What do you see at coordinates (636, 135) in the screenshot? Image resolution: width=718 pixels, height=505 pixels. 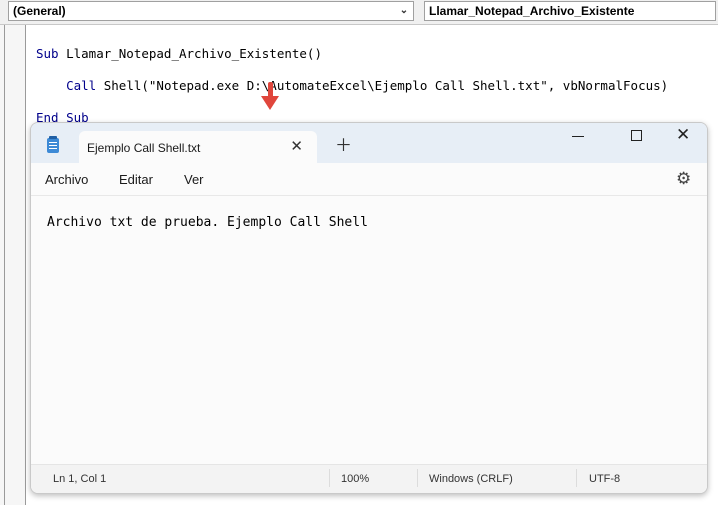 I see `maximize-icon` at bounding box center [636, 135].